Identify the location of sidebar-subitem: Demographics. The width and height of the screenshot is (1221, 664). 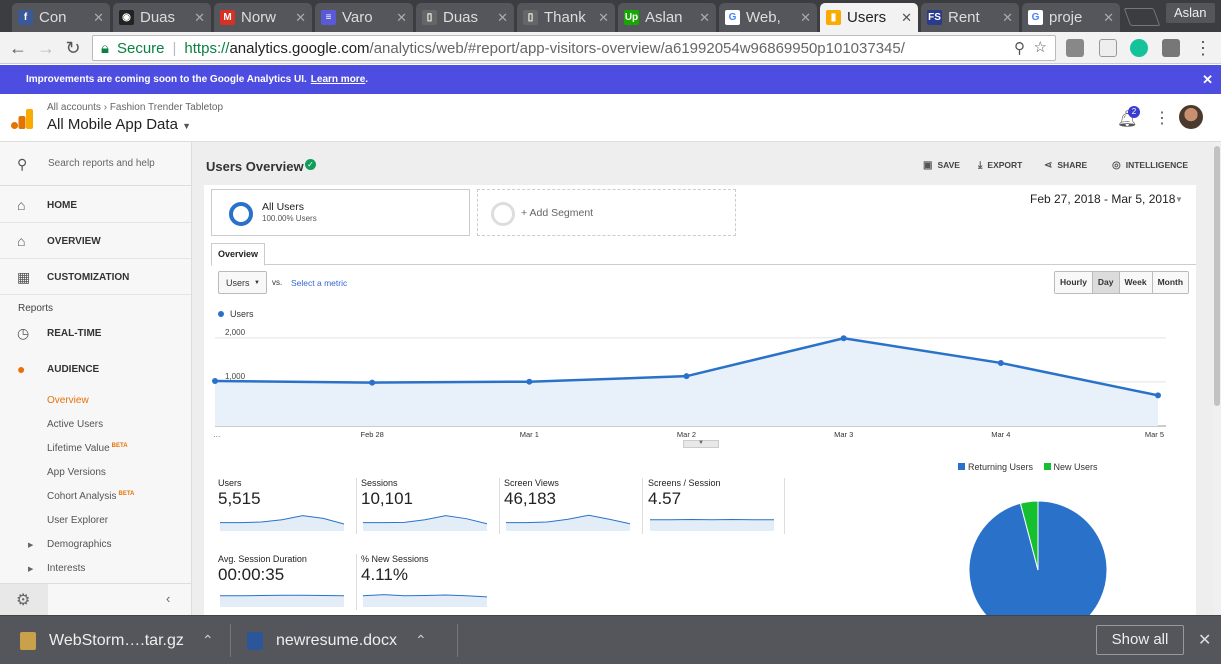
(79, 544).